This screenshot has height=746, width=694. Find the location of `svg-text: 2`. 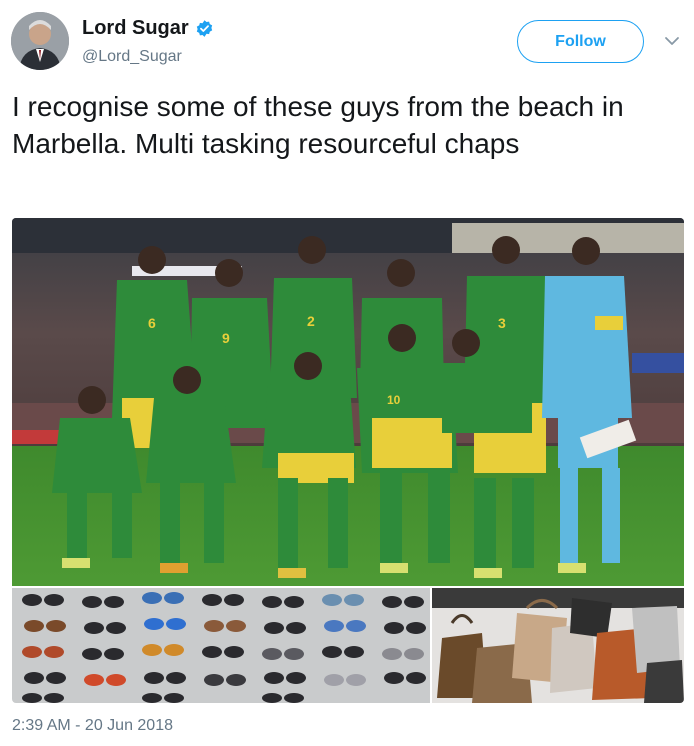

svg-text: 2 is located at coordinates (311, 321).